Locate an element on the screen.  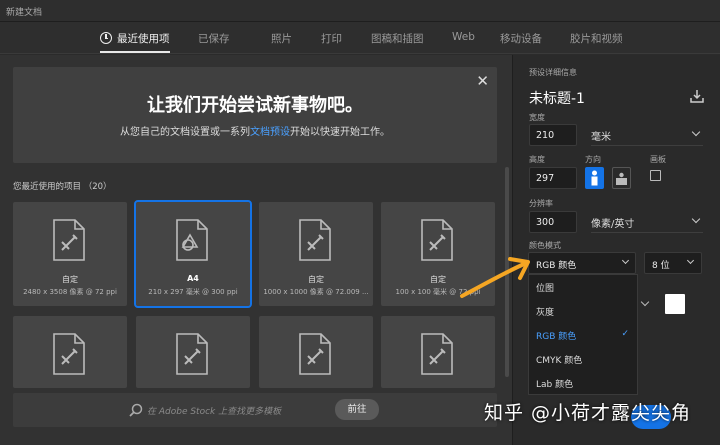
menu-item-grayscale: 灰度 is located at coordinates (583, 311).